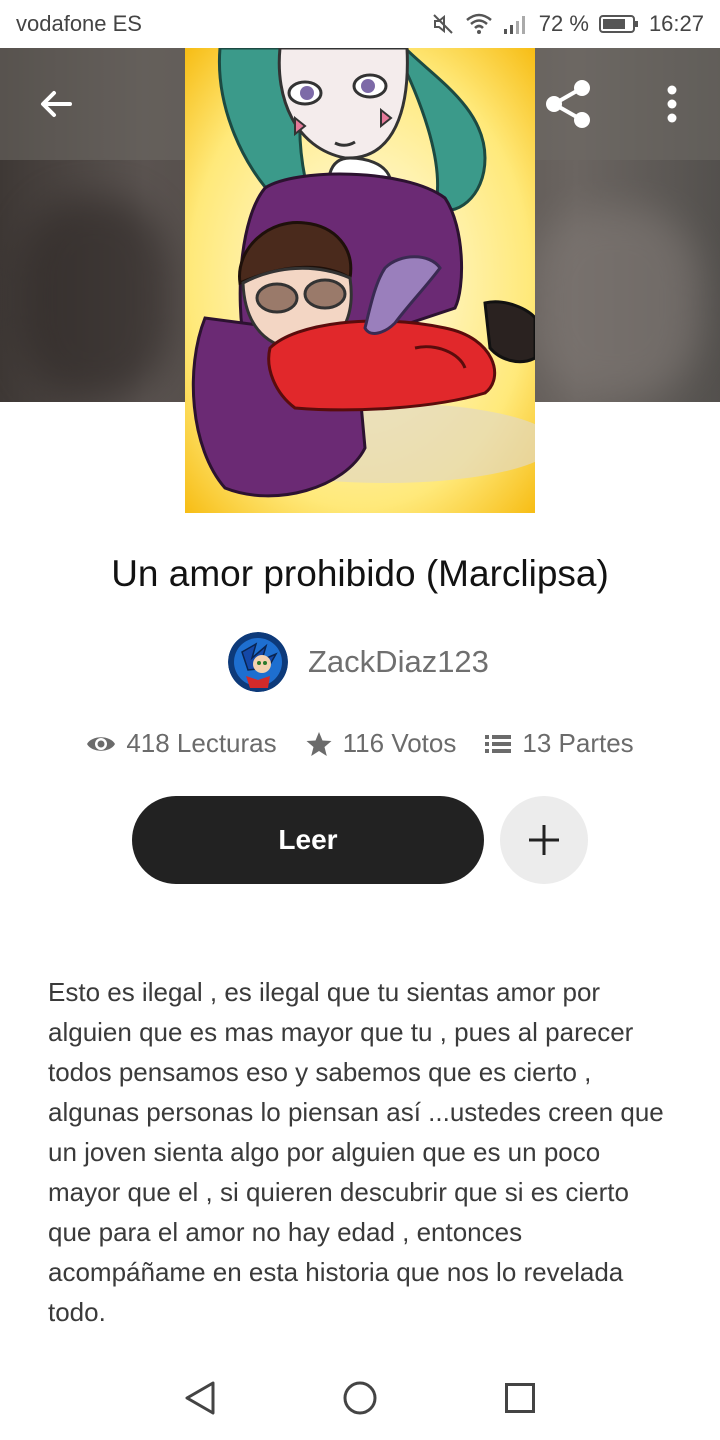 This screenshot has height=1440, width=720. What do you see at coordinates (201, 743) in the screenshot?
I see `reads-count: 418 Lecturas` at bounding box center [201, 743].